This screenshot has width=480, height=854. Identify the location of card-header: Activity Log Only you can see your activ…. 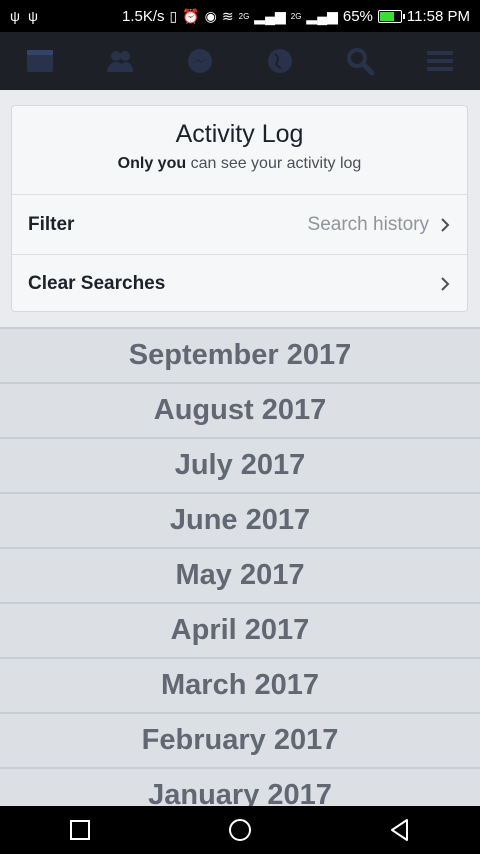
(239, 150).